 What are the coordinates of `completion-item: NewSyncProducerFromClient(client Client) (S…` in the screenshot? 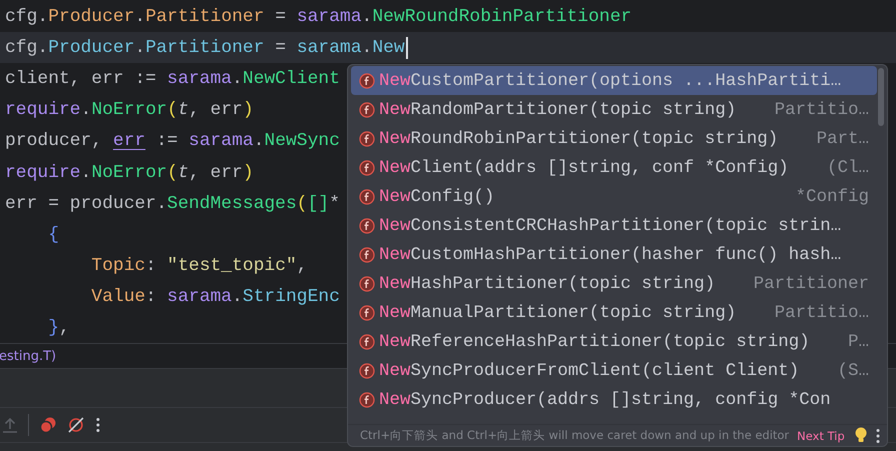 It's located at (614, 370).